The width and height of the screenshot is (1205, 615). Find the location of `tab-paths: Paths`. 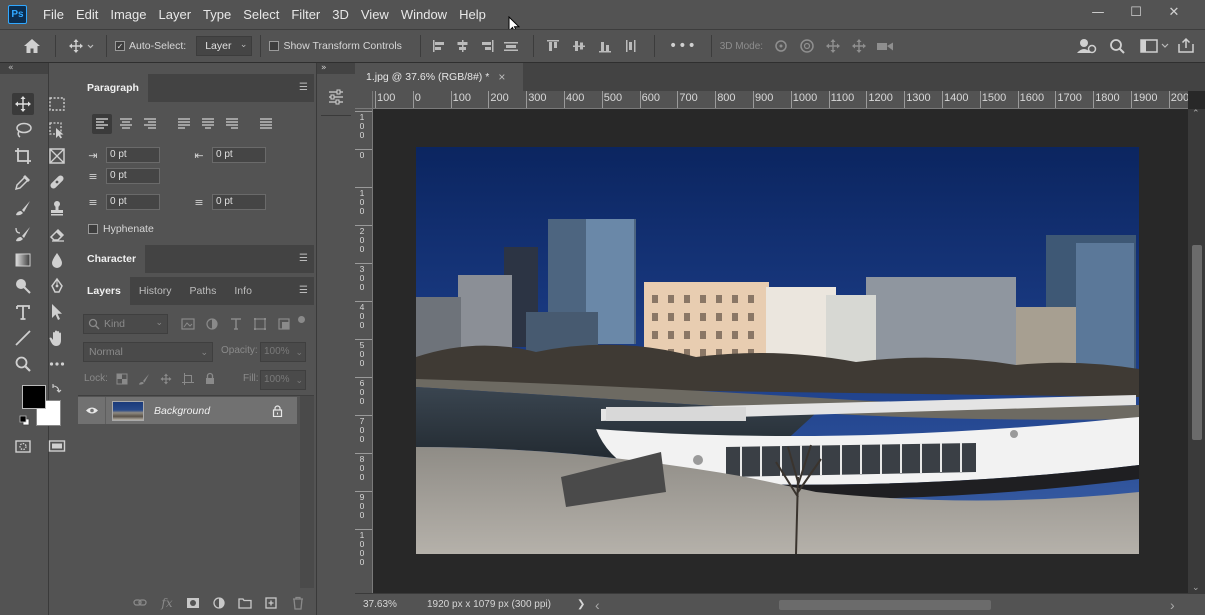

tab-paths: Paths is located at coordinates (203, 291).